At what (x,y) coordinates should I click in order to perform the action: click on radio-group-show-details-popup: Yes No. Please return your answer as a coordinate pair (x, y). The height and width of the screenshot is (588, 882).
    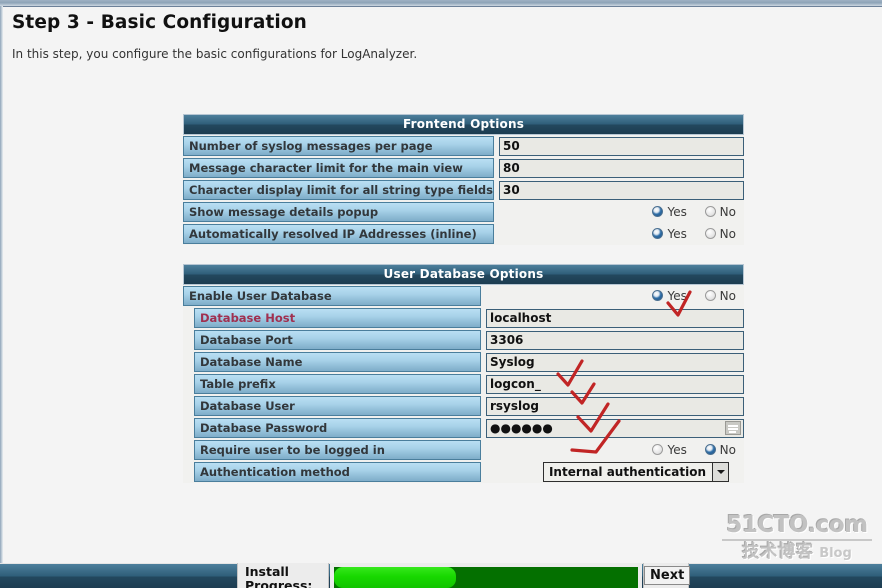
    Looking at the image, I should click on (687, 212).